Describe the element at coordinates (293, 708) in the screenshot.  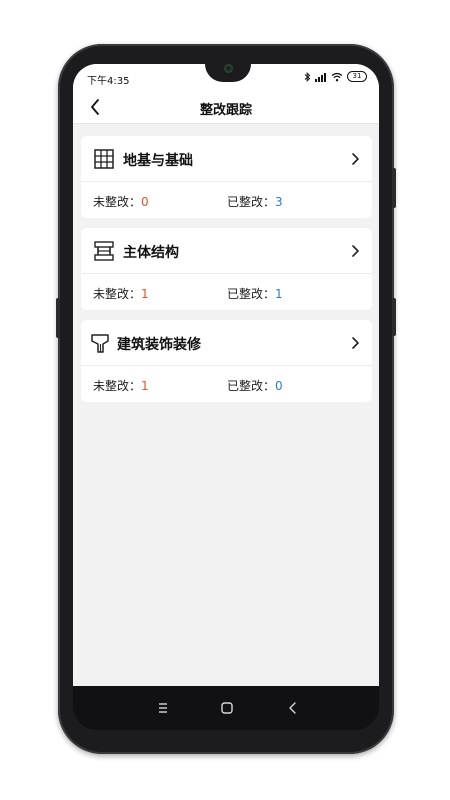
I see `back-nav-icon` at that location.